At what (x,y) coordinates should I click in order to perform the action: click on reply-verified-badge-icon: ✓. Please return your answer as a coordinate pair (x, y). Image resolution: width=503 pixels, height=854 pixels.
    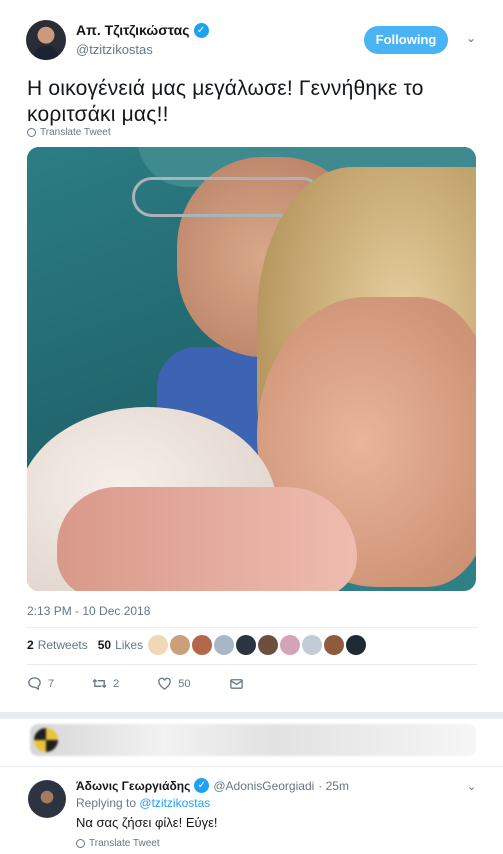
    Looking at the image, I should click on (202, 785).